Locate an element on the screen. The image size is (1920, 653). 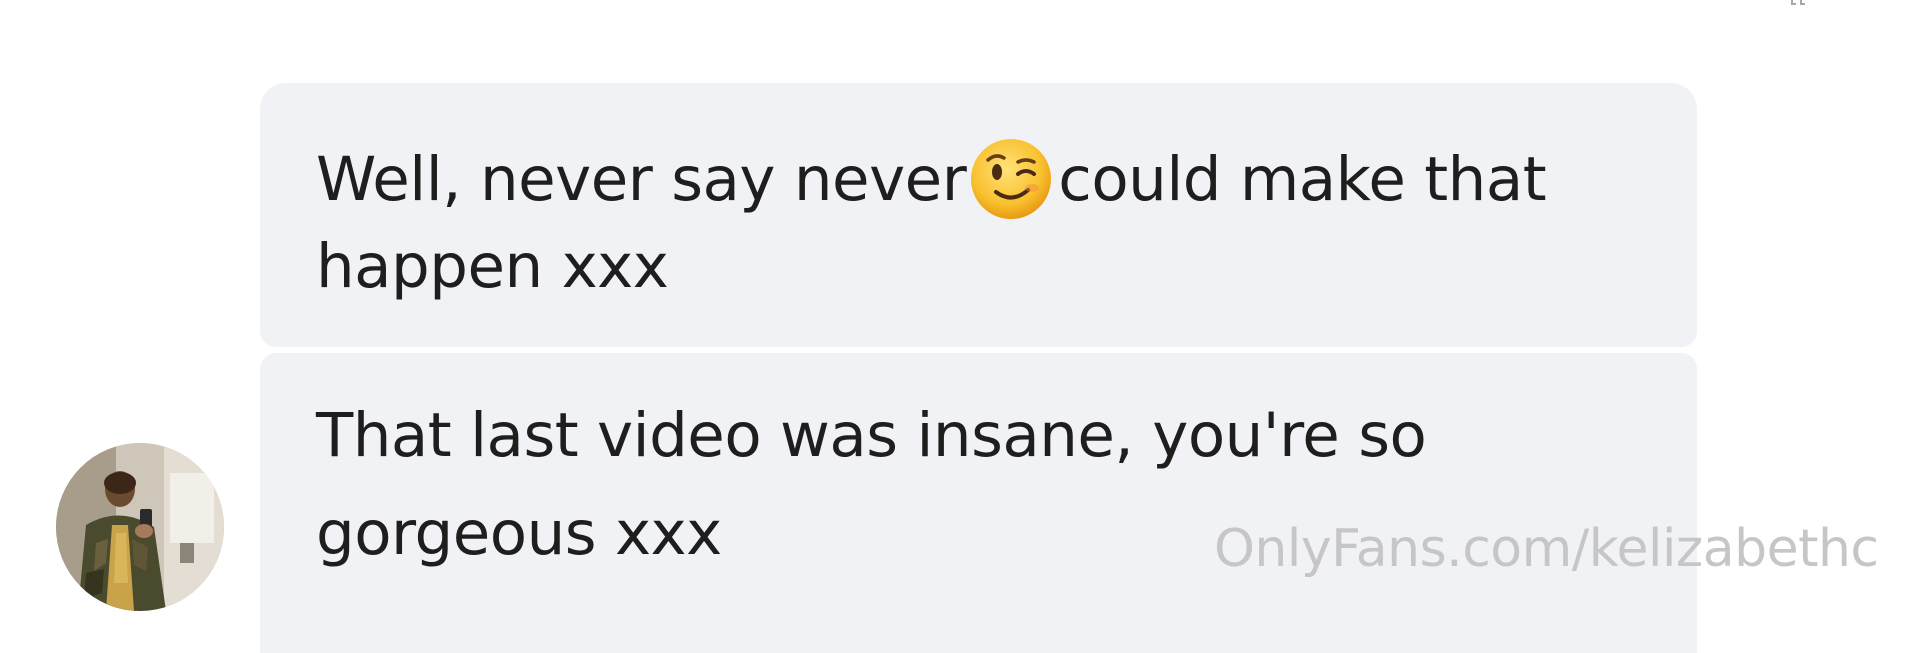
message-text-line: happen xxx is located at coordinates (492, 266).